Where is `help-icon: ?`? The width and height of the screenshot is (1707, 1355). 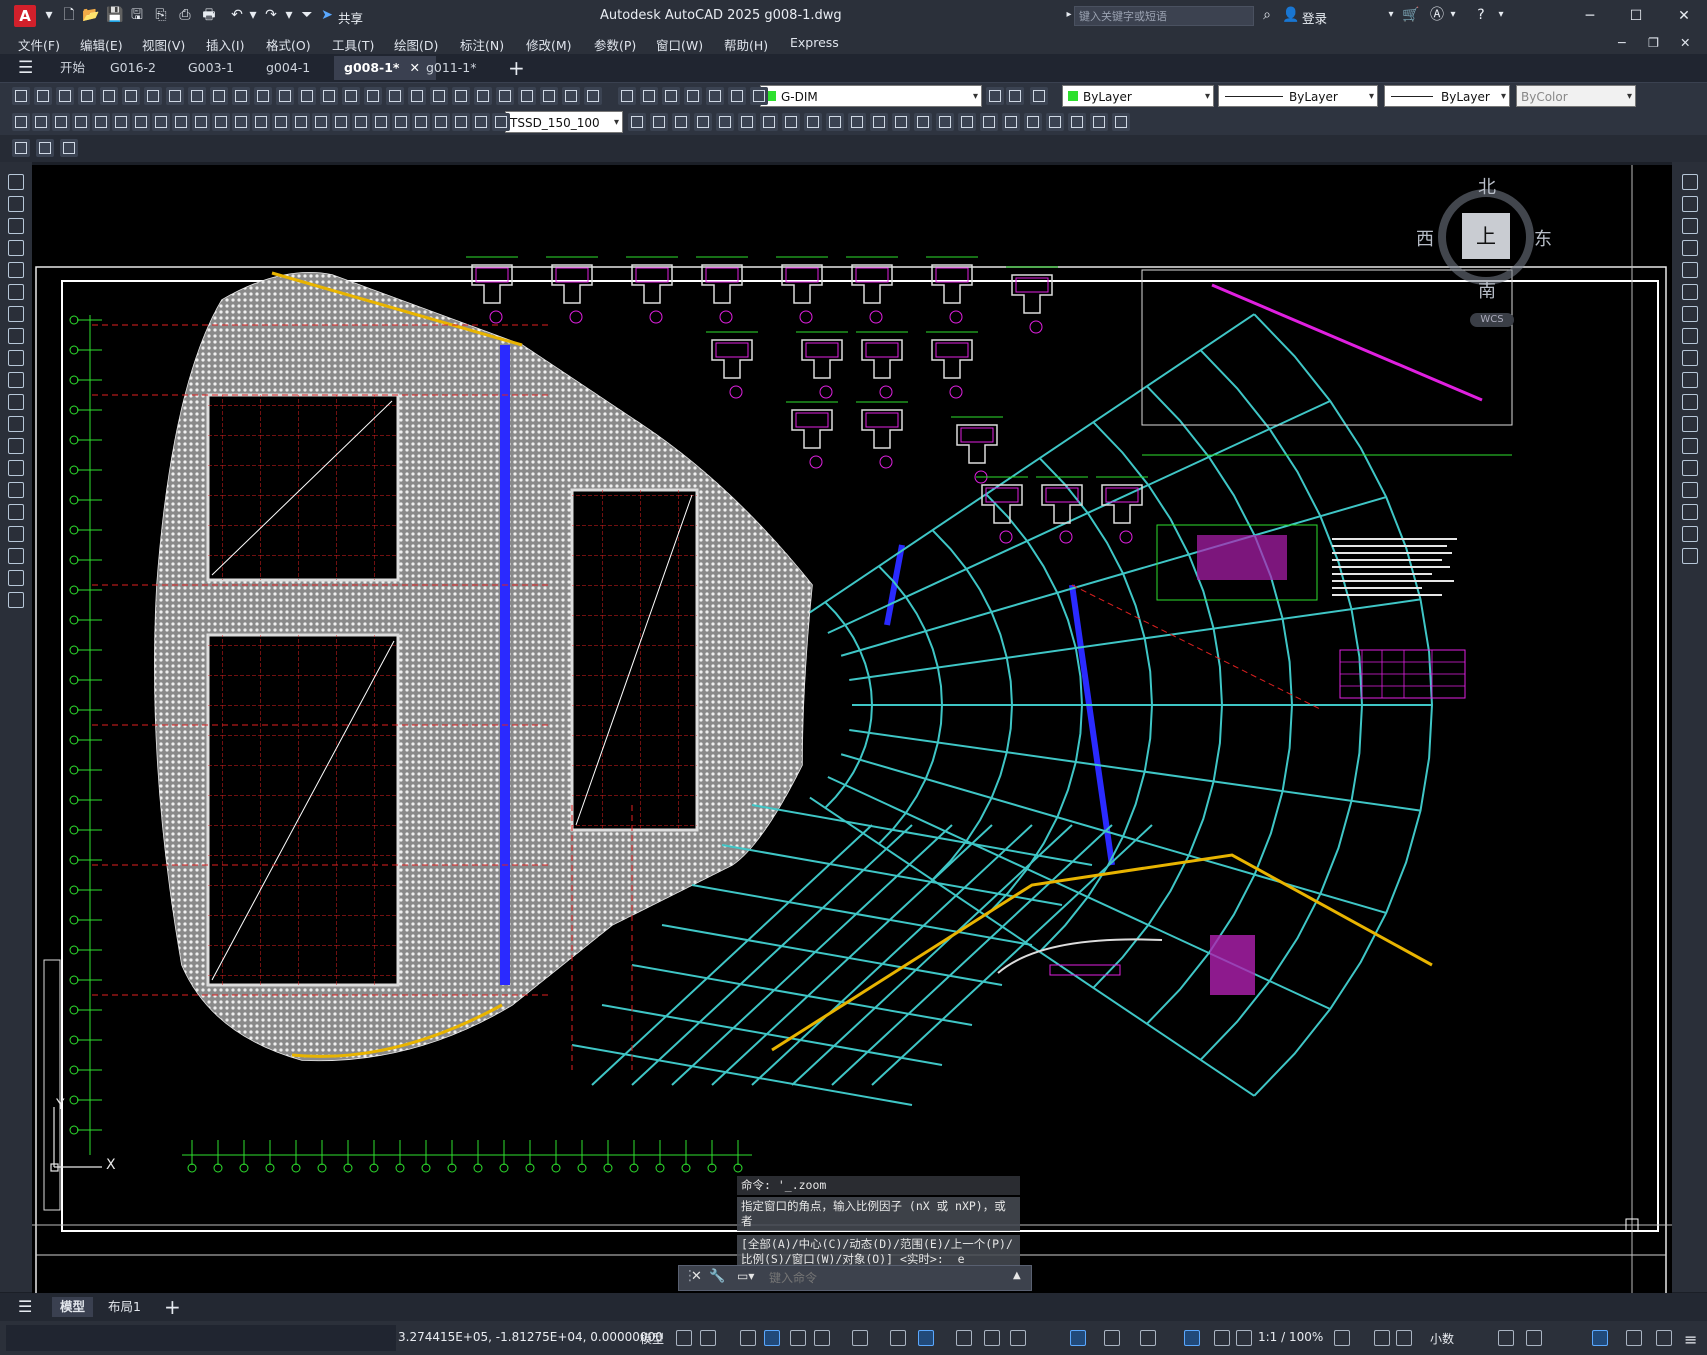
help-icon: ? is located at coordinates (1481, 15).